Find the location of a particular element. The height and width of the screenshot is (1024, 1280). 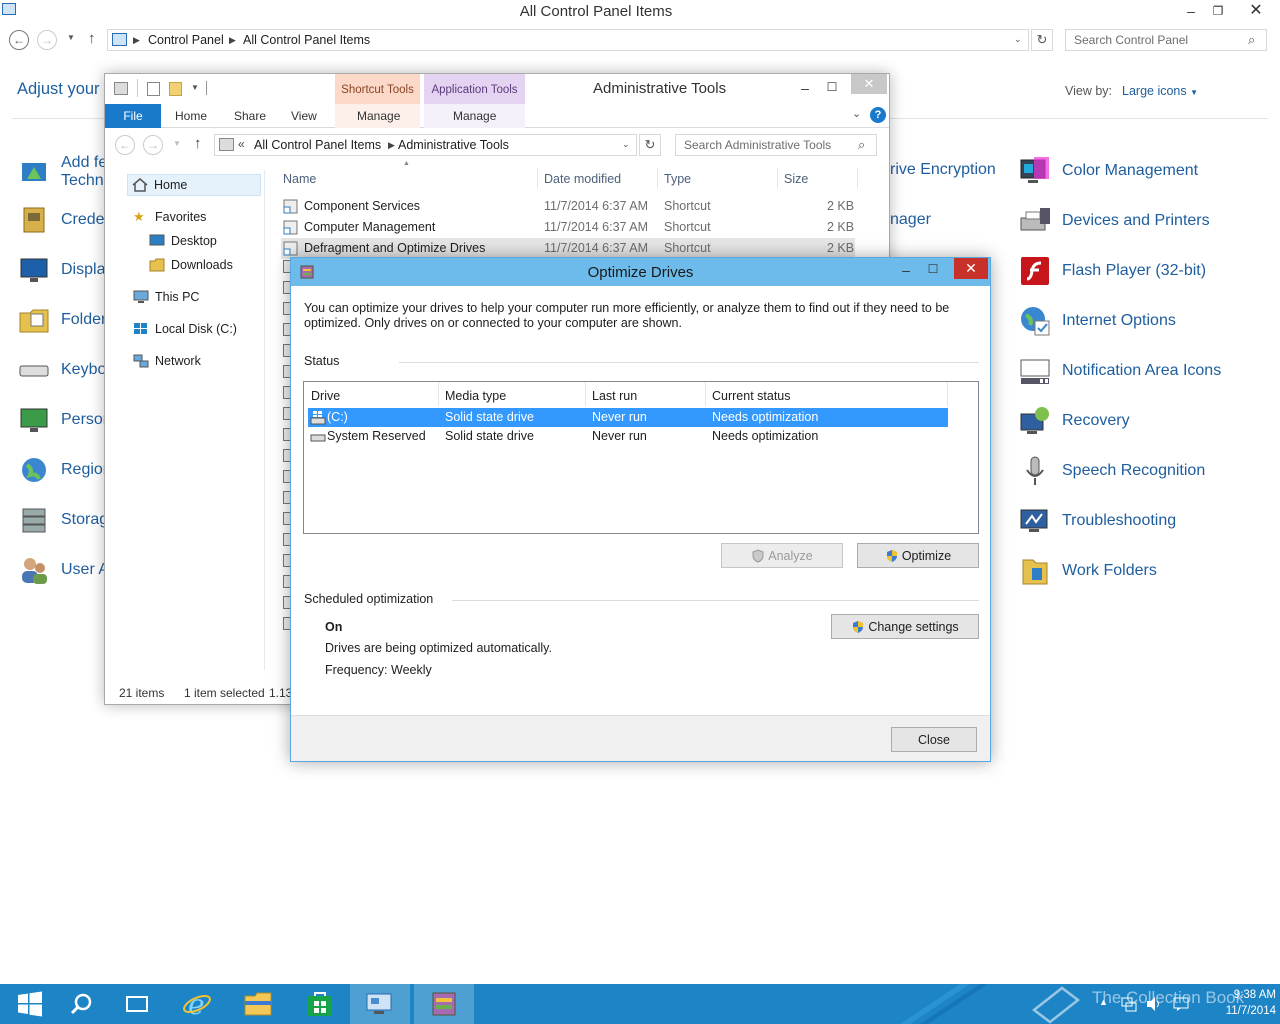

search-taskbar-button is located at coordinates (82, 1004).